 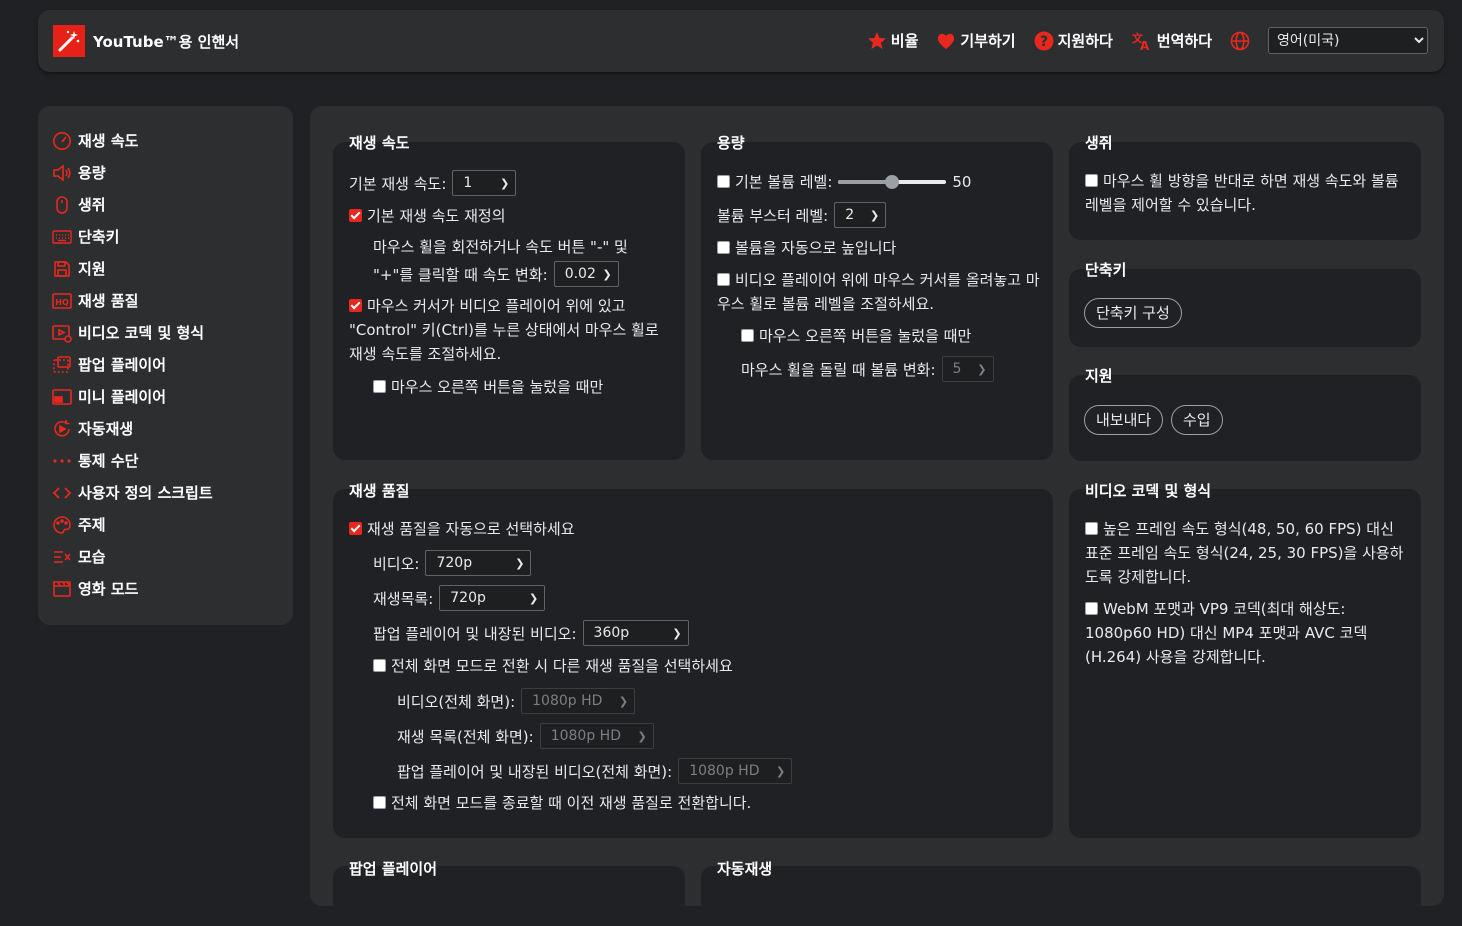 What do you see at coordinates (484, 183) in the screenshot?
I see `default-speed-select: 1 ❯` at bounding box center [484, 183].